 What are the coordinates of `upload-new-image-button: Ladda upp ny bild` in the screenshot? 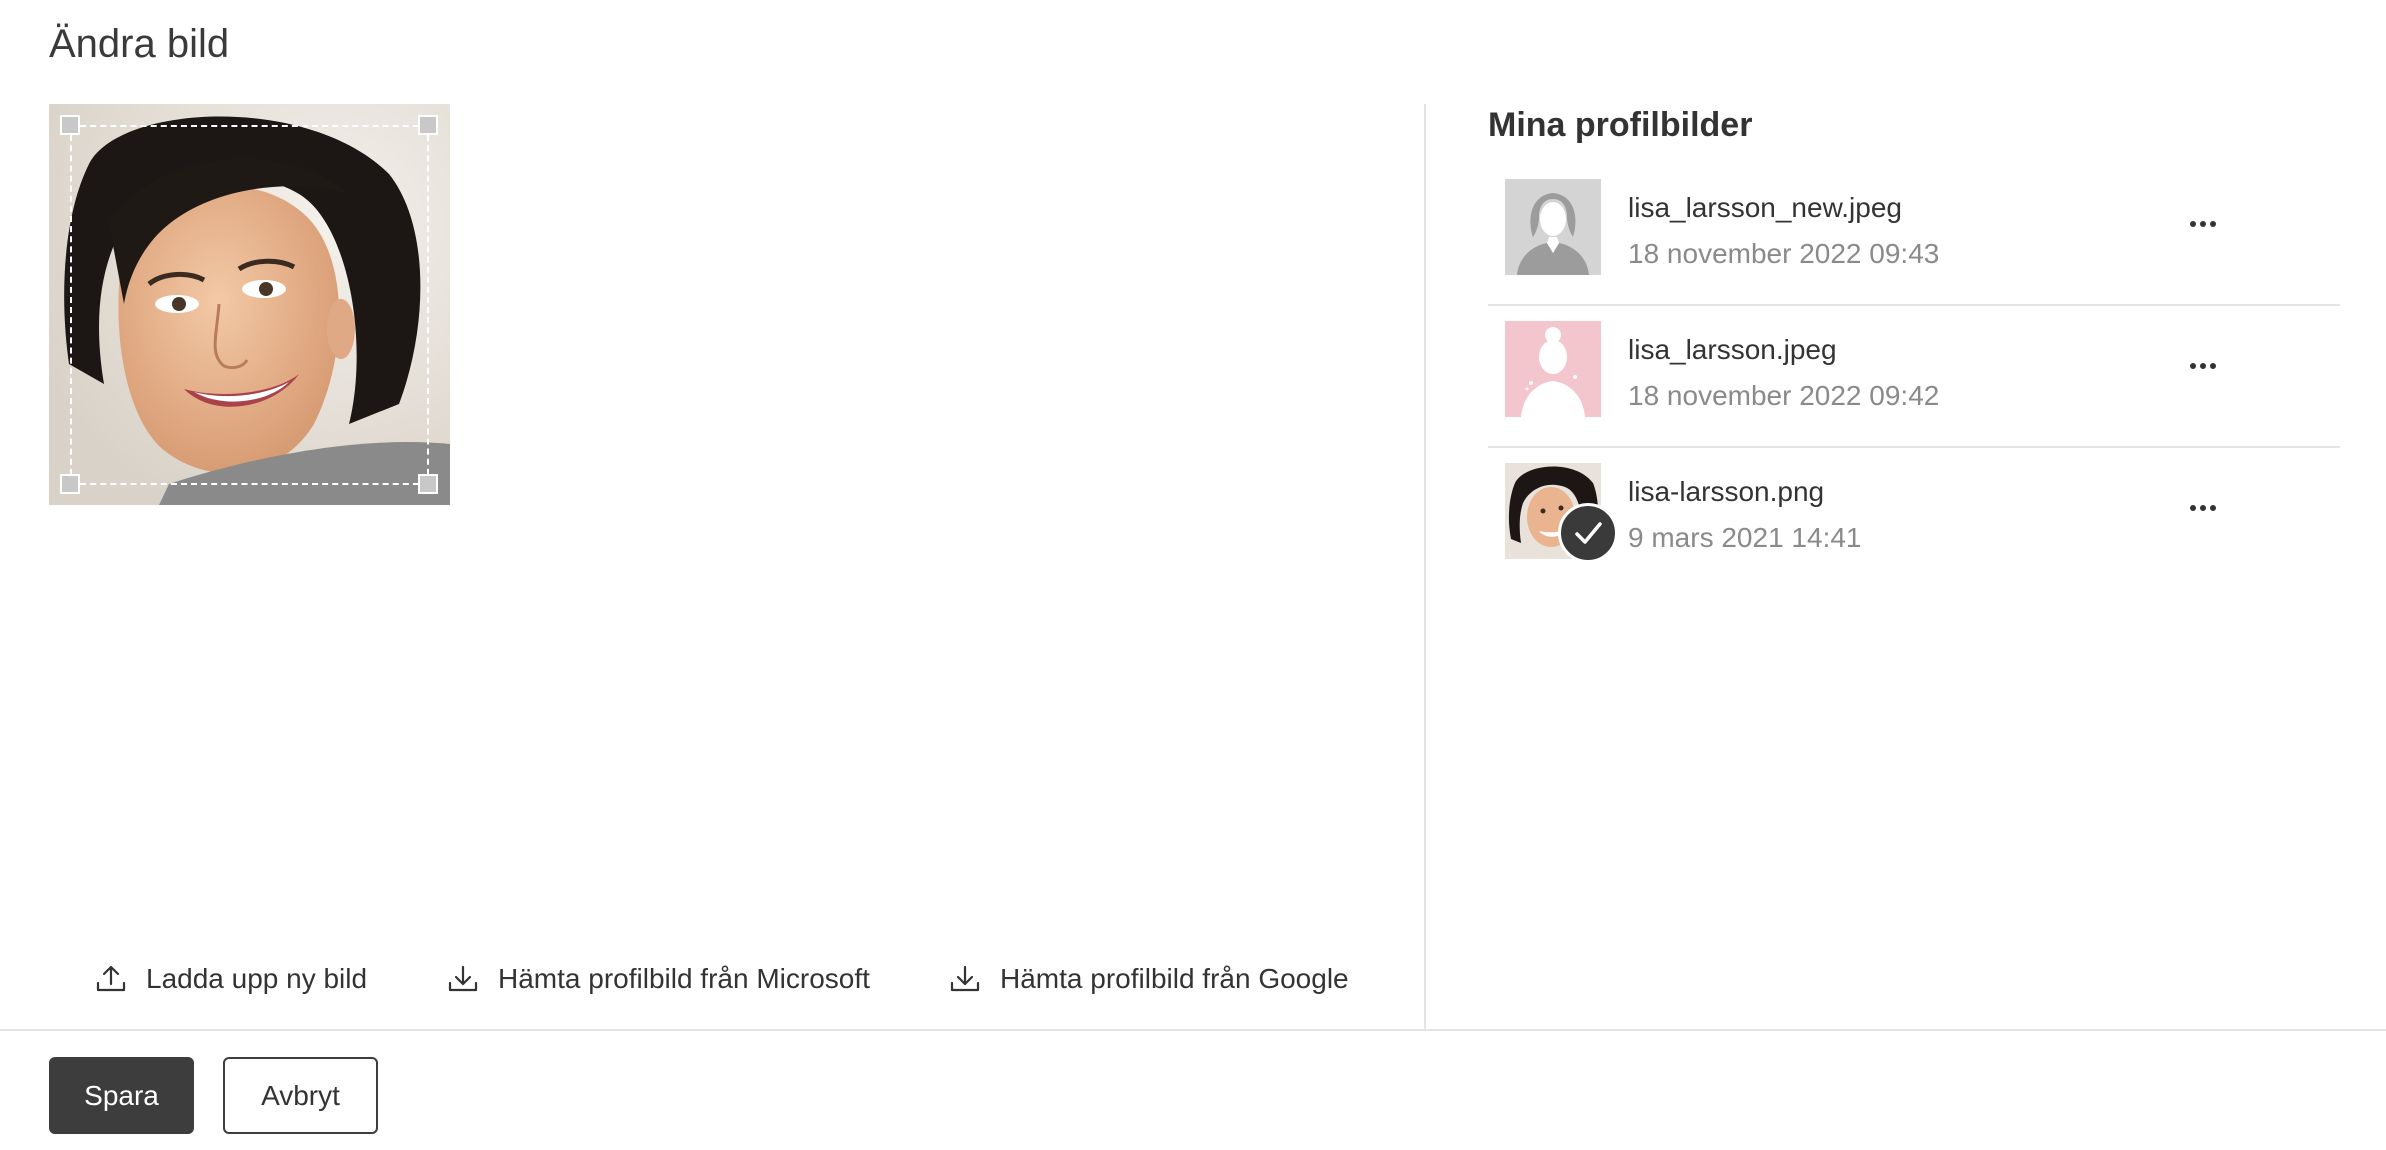 It's located at (230, 979).